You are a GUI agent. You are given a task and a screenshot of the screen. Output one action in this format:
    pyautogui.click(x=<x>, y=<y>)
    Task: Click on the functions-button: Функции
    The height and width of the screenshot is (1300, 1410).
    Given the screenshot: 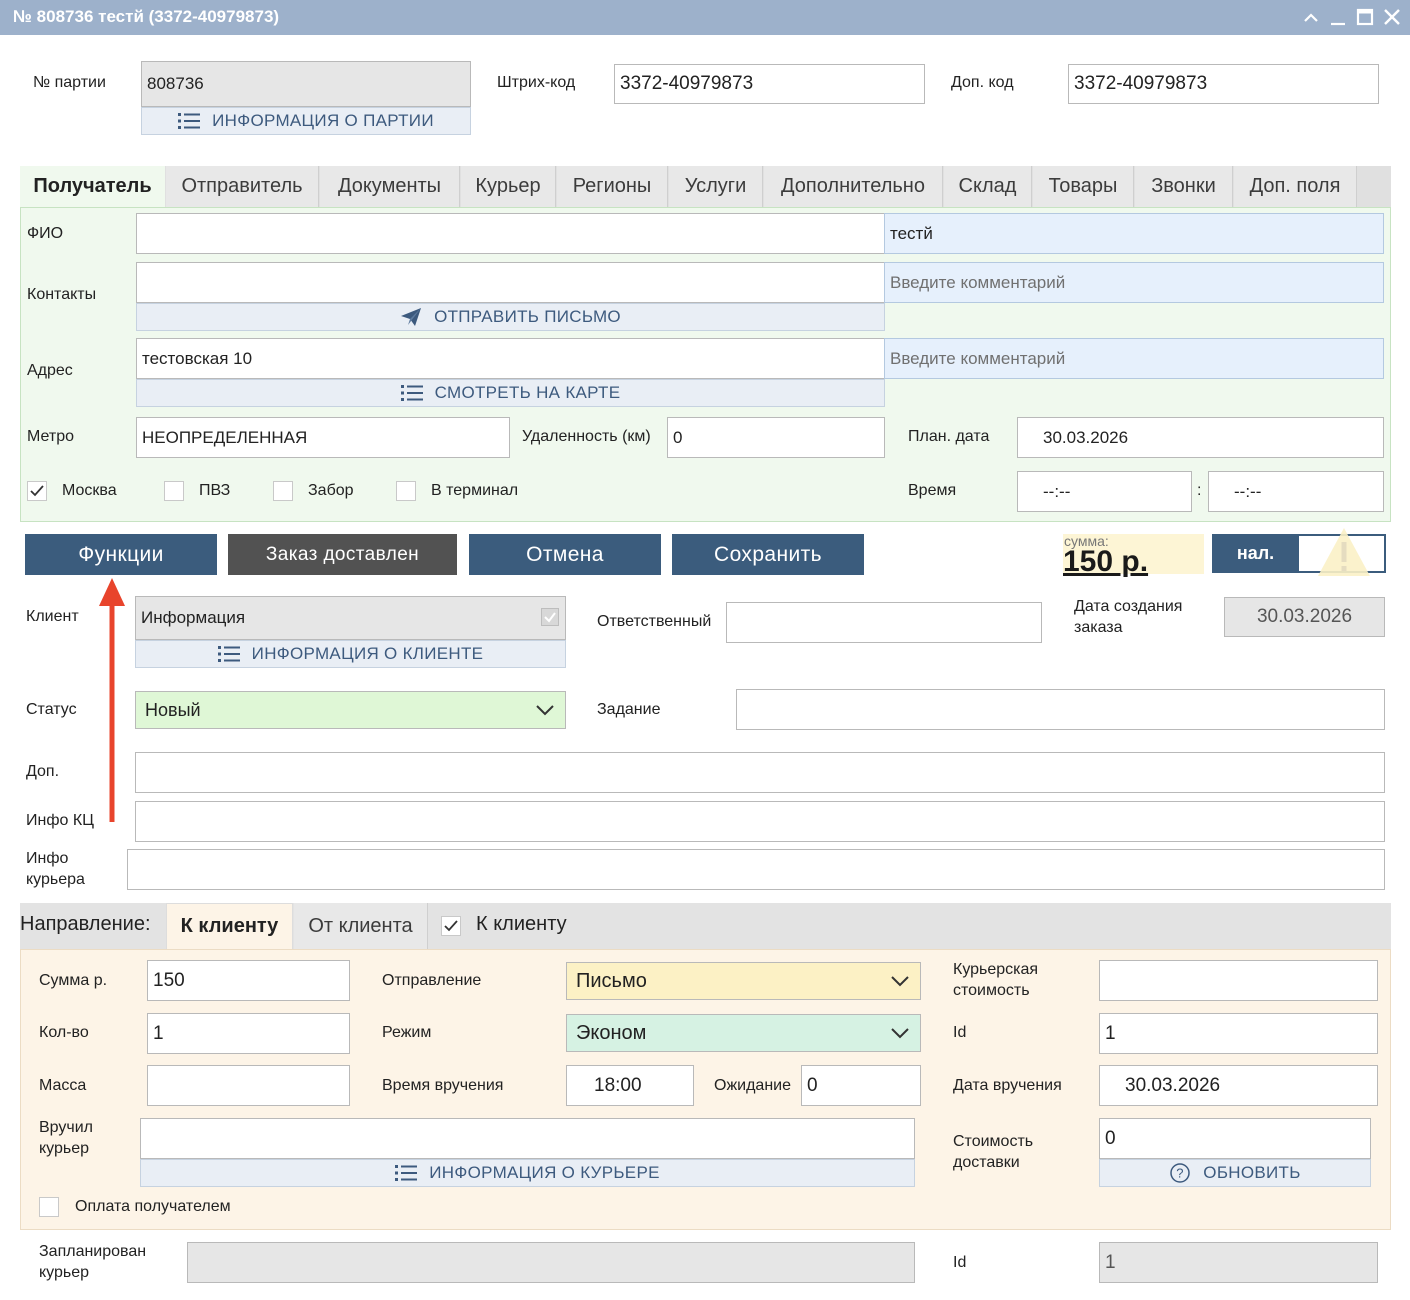 What is the action you would take?
    pyautogui.click(x=121, y=554)
    